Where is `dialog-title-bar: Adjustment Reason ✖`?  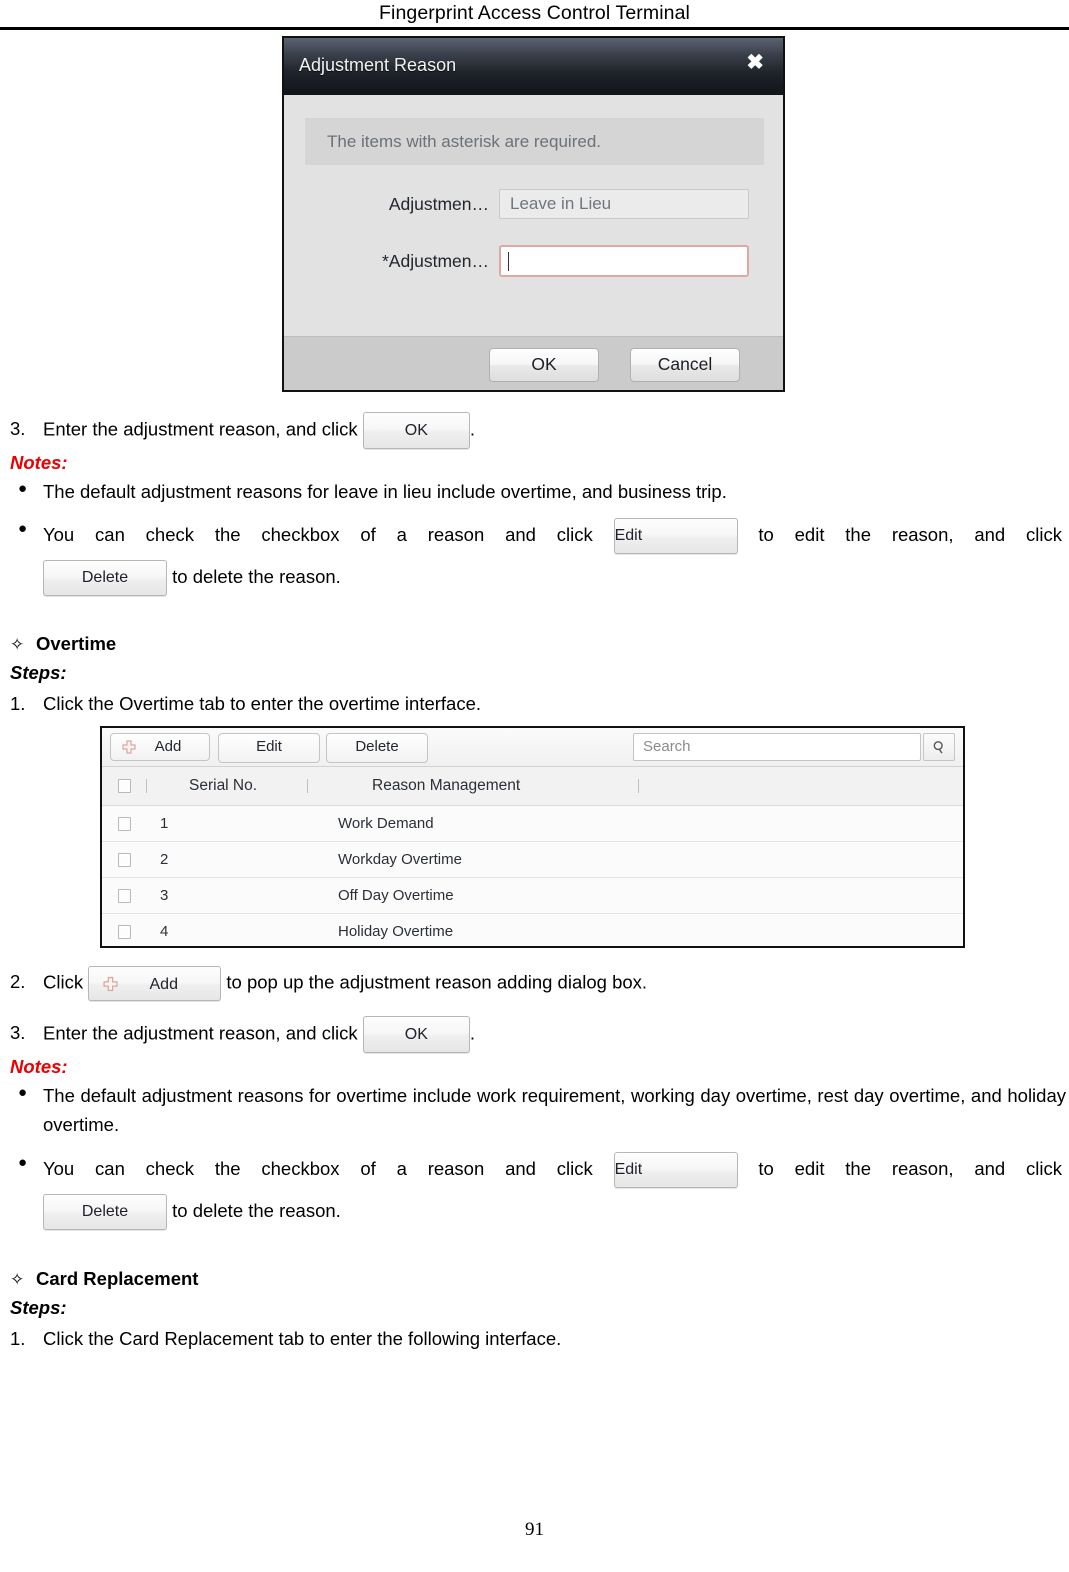
dialog-title-bar: Adjustment Reason ✖ is located at coordinates (533, 66).